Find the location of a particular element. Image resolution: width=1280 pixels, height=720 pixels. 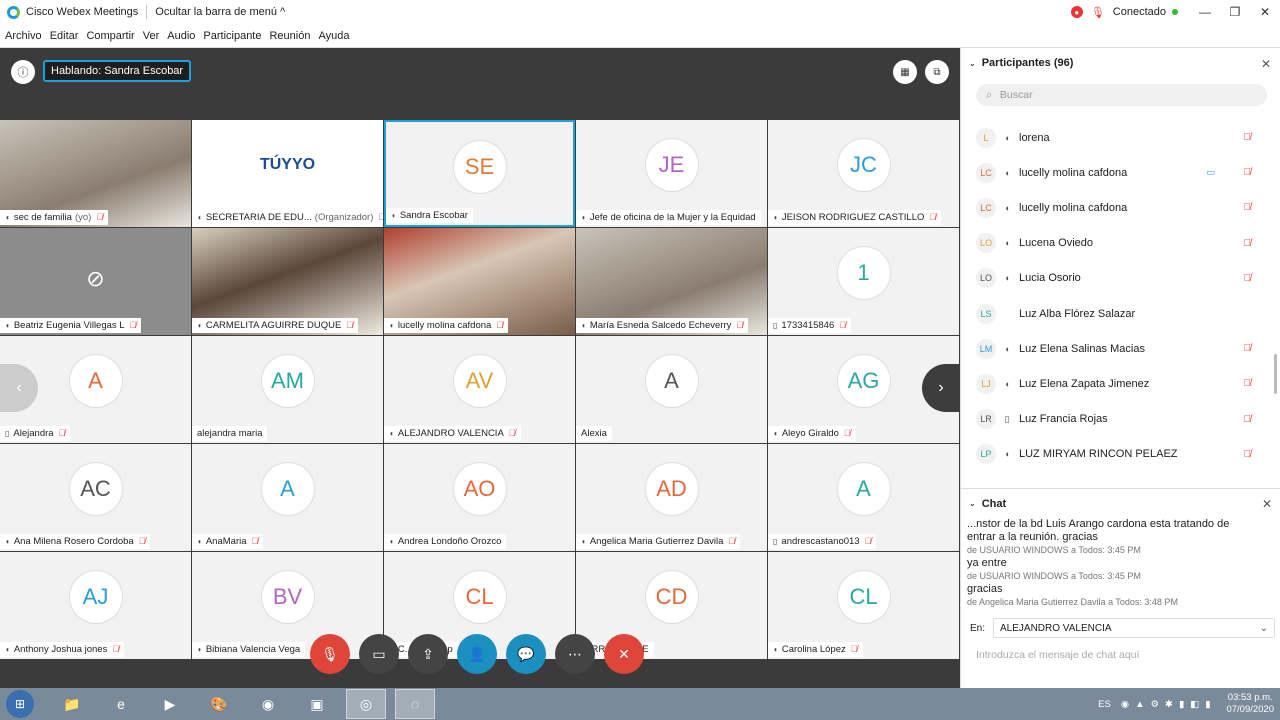

menu-participante: Participante is located at coordinates (232, 36).